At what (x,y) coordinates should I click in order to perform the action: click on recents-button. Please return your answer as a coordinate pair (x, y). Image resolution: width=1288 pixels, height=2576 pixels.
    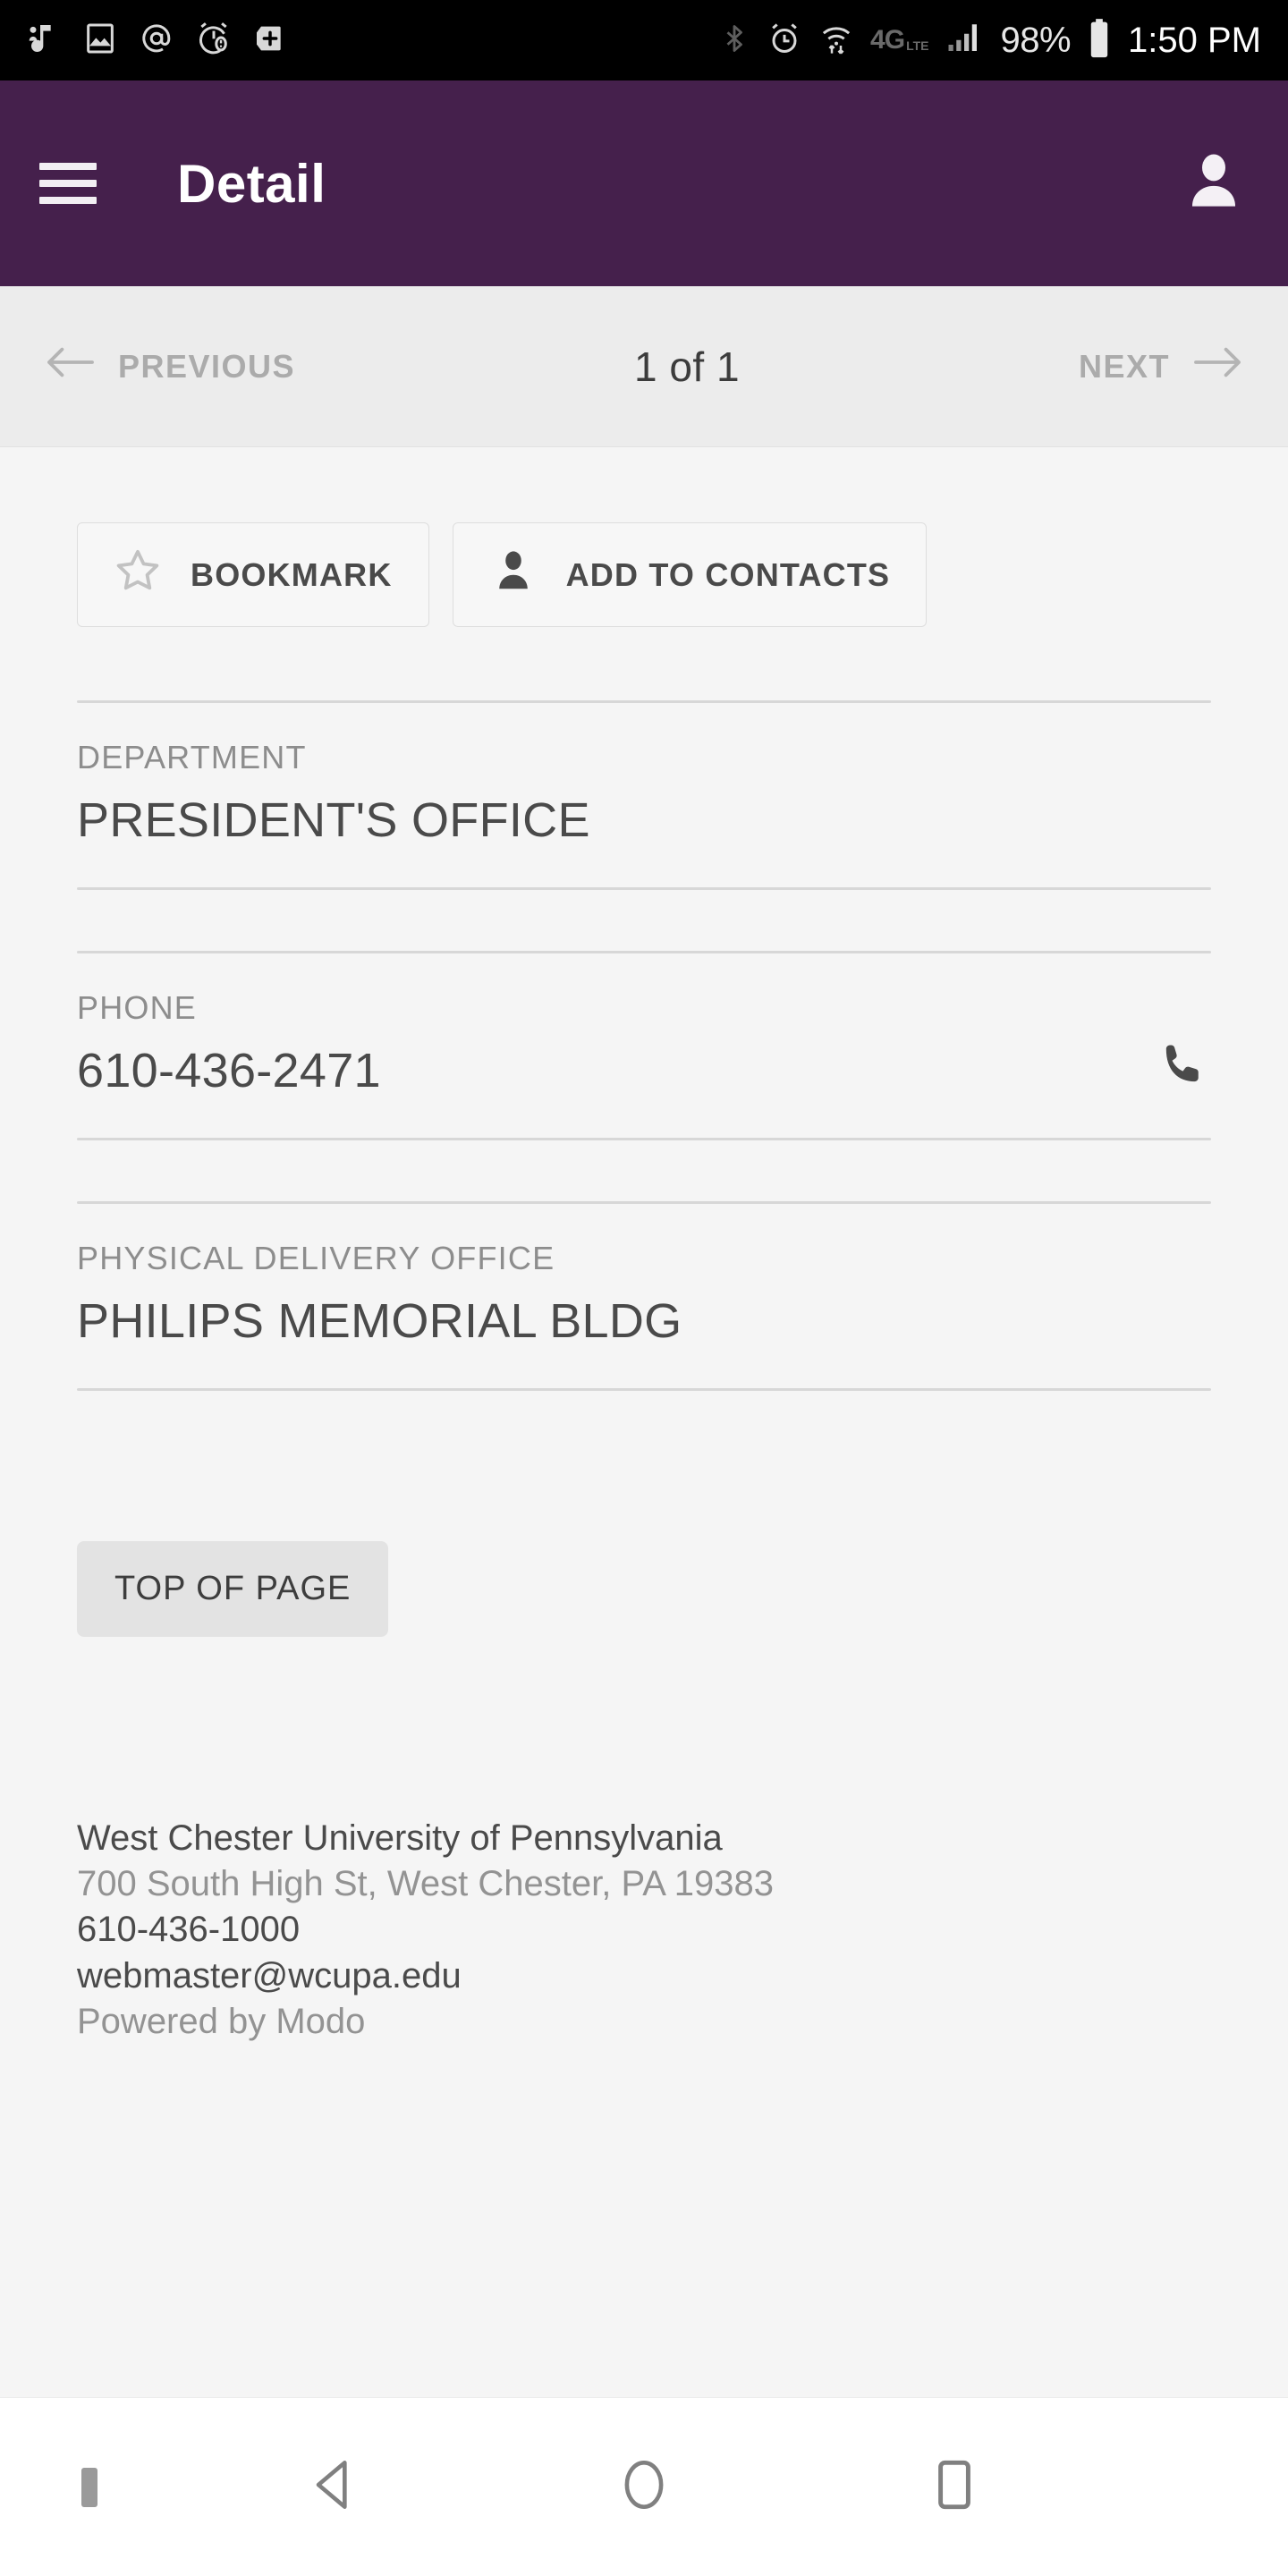
    Looking at the image, I should click on (954, 2487).